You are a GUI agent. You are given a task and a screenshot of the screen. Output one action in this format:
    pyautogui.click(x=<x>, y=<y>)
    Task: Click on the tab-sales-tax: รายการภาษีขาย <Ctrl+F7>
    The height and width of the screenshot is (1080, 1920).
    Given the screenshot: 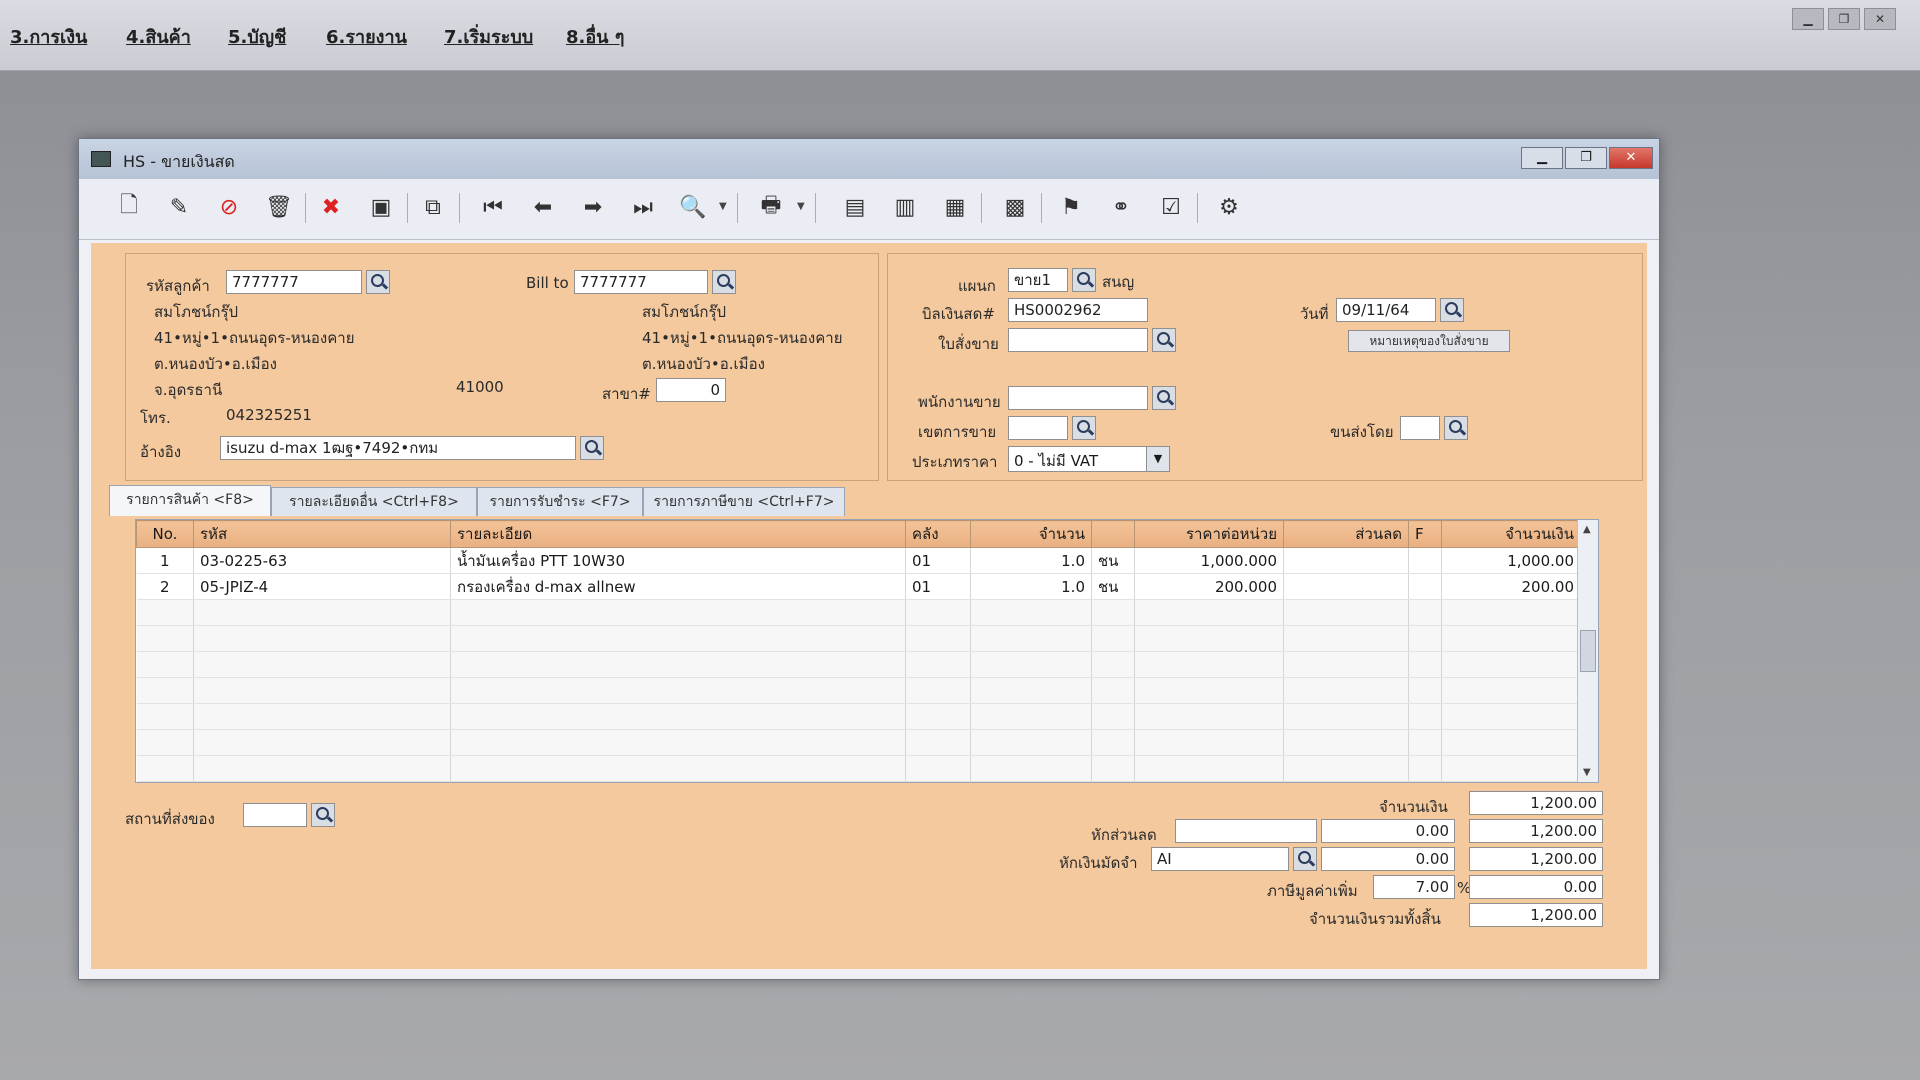 What is the action you would take?
    pyautogui.click(x=744, y=501)
    